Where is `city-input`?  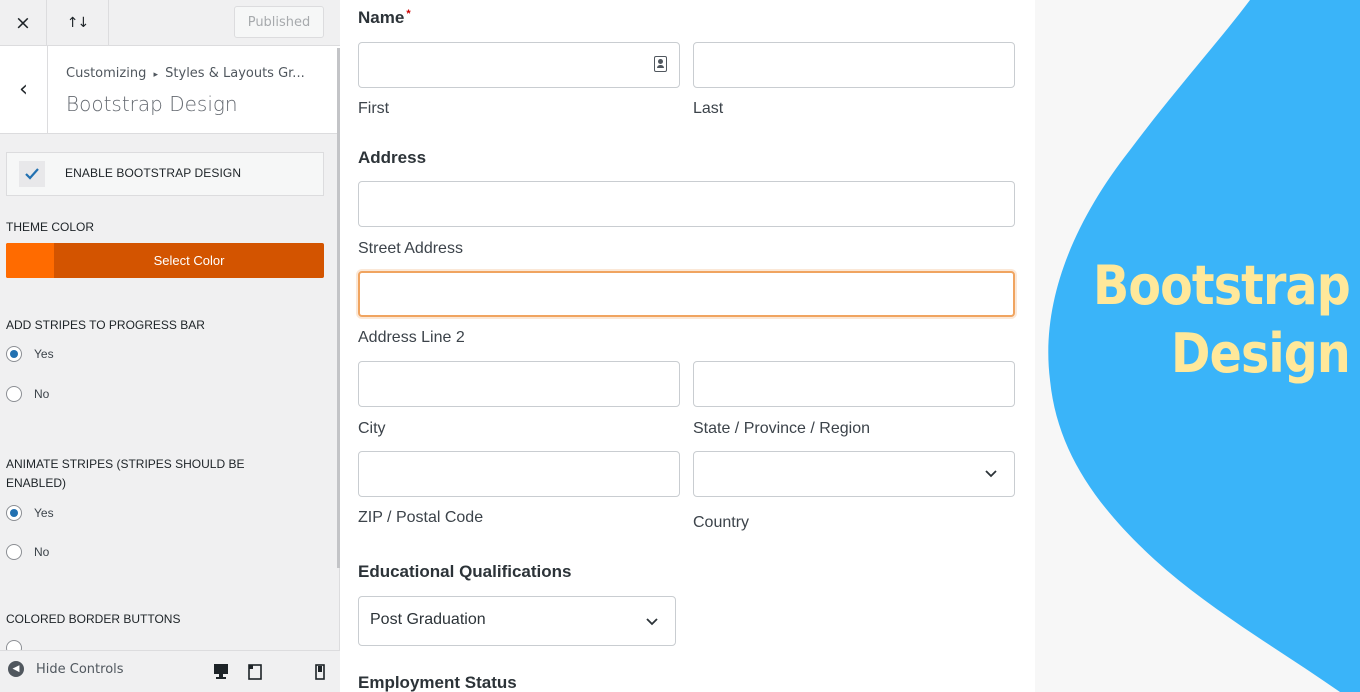 city-input is located at coordinates (519, 384).